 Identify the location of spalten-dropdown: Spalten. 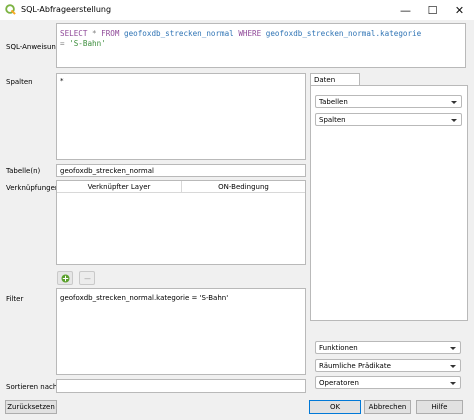
(388, 119).